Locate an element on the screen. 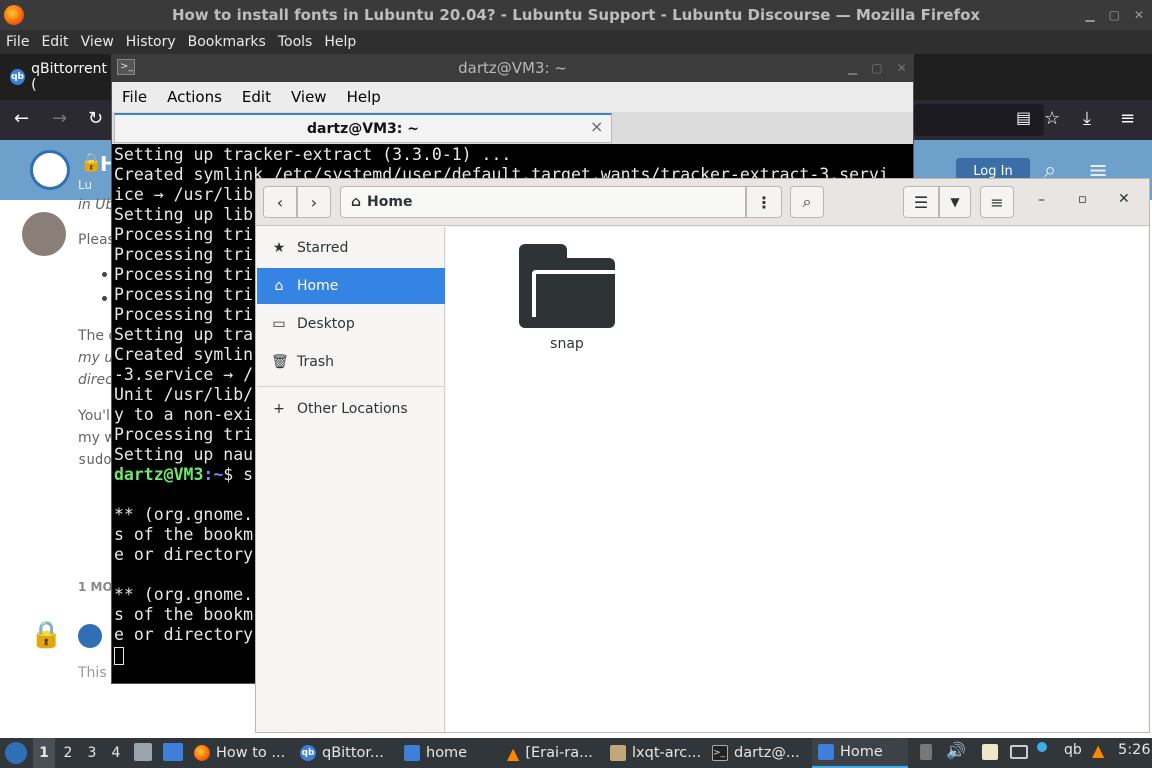  ff-menu-bookmarks: Bookmarks is located at coordinates (227, 42).